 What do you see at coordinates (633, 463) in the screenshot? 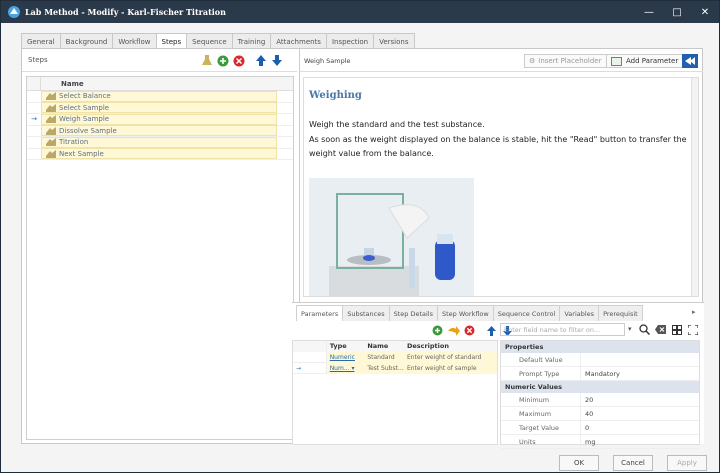
I see `cancel-button: Cancel` at bounding box center [633, 463].